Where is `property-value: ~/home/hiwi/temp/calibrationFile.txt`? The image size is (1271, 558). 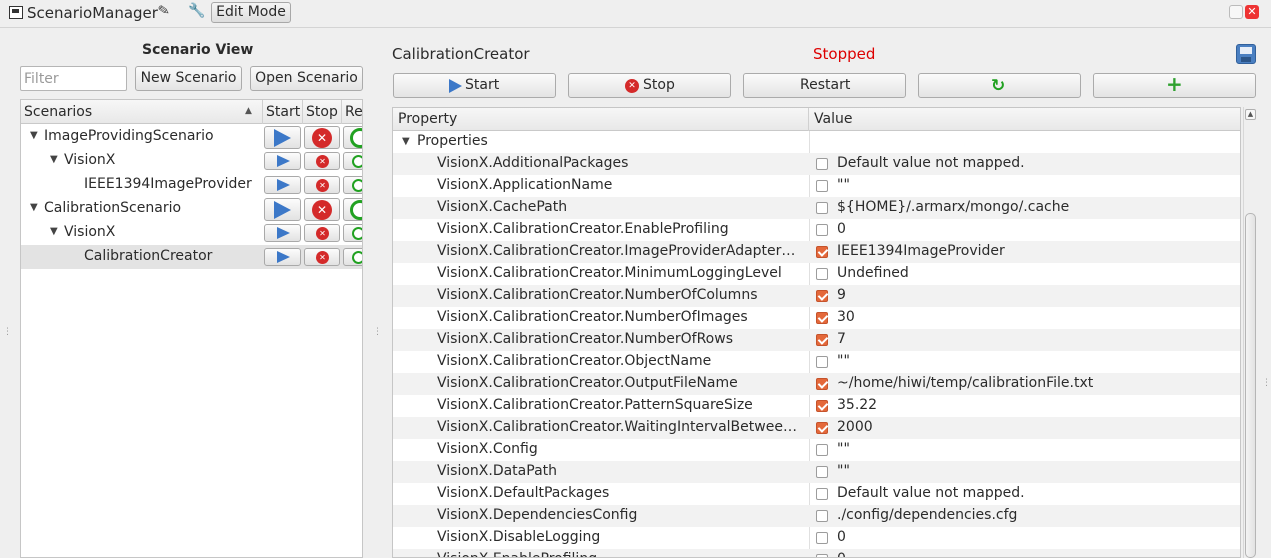
property-value: ~/home/hiwi/temp/calibrationFile.txt is located at coordinates (965, 383).